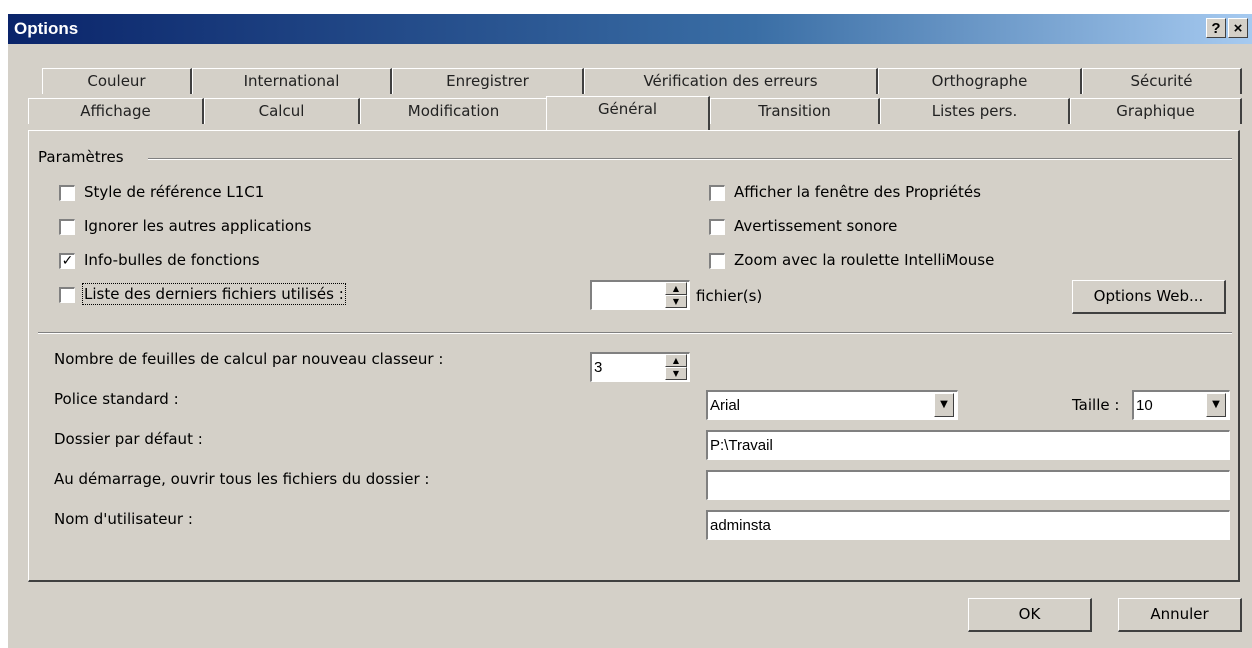 The image size is (1252, 648). I want to click on tab-transition: Transition, so click(795, 111).